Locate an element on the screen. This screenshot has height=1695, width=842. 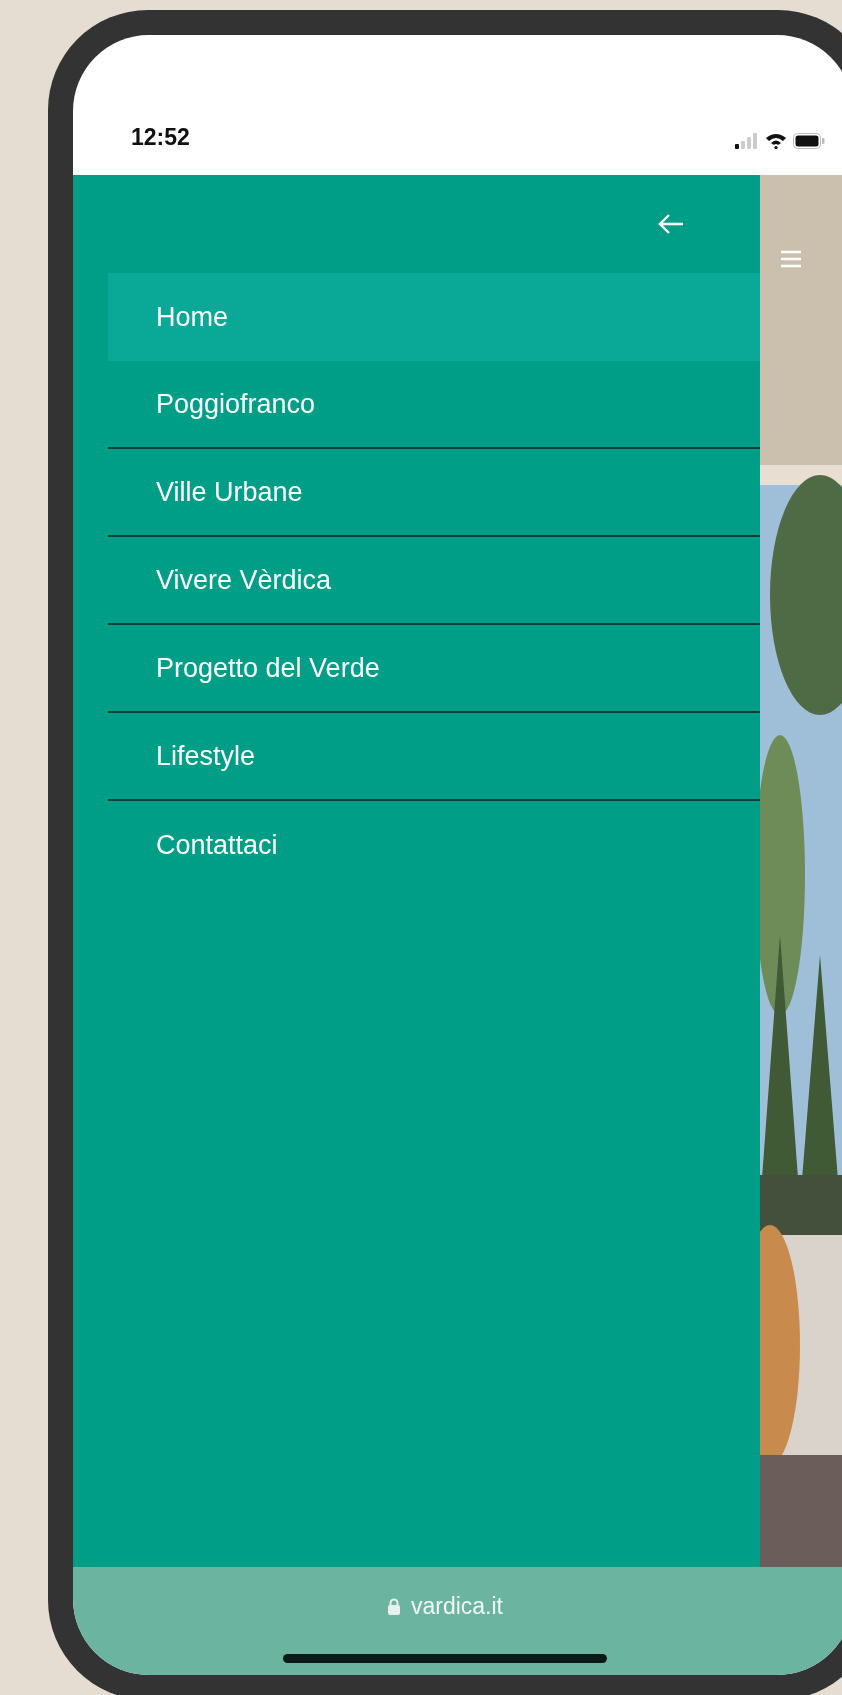
battery-icon is located at coordinates (809, 141).